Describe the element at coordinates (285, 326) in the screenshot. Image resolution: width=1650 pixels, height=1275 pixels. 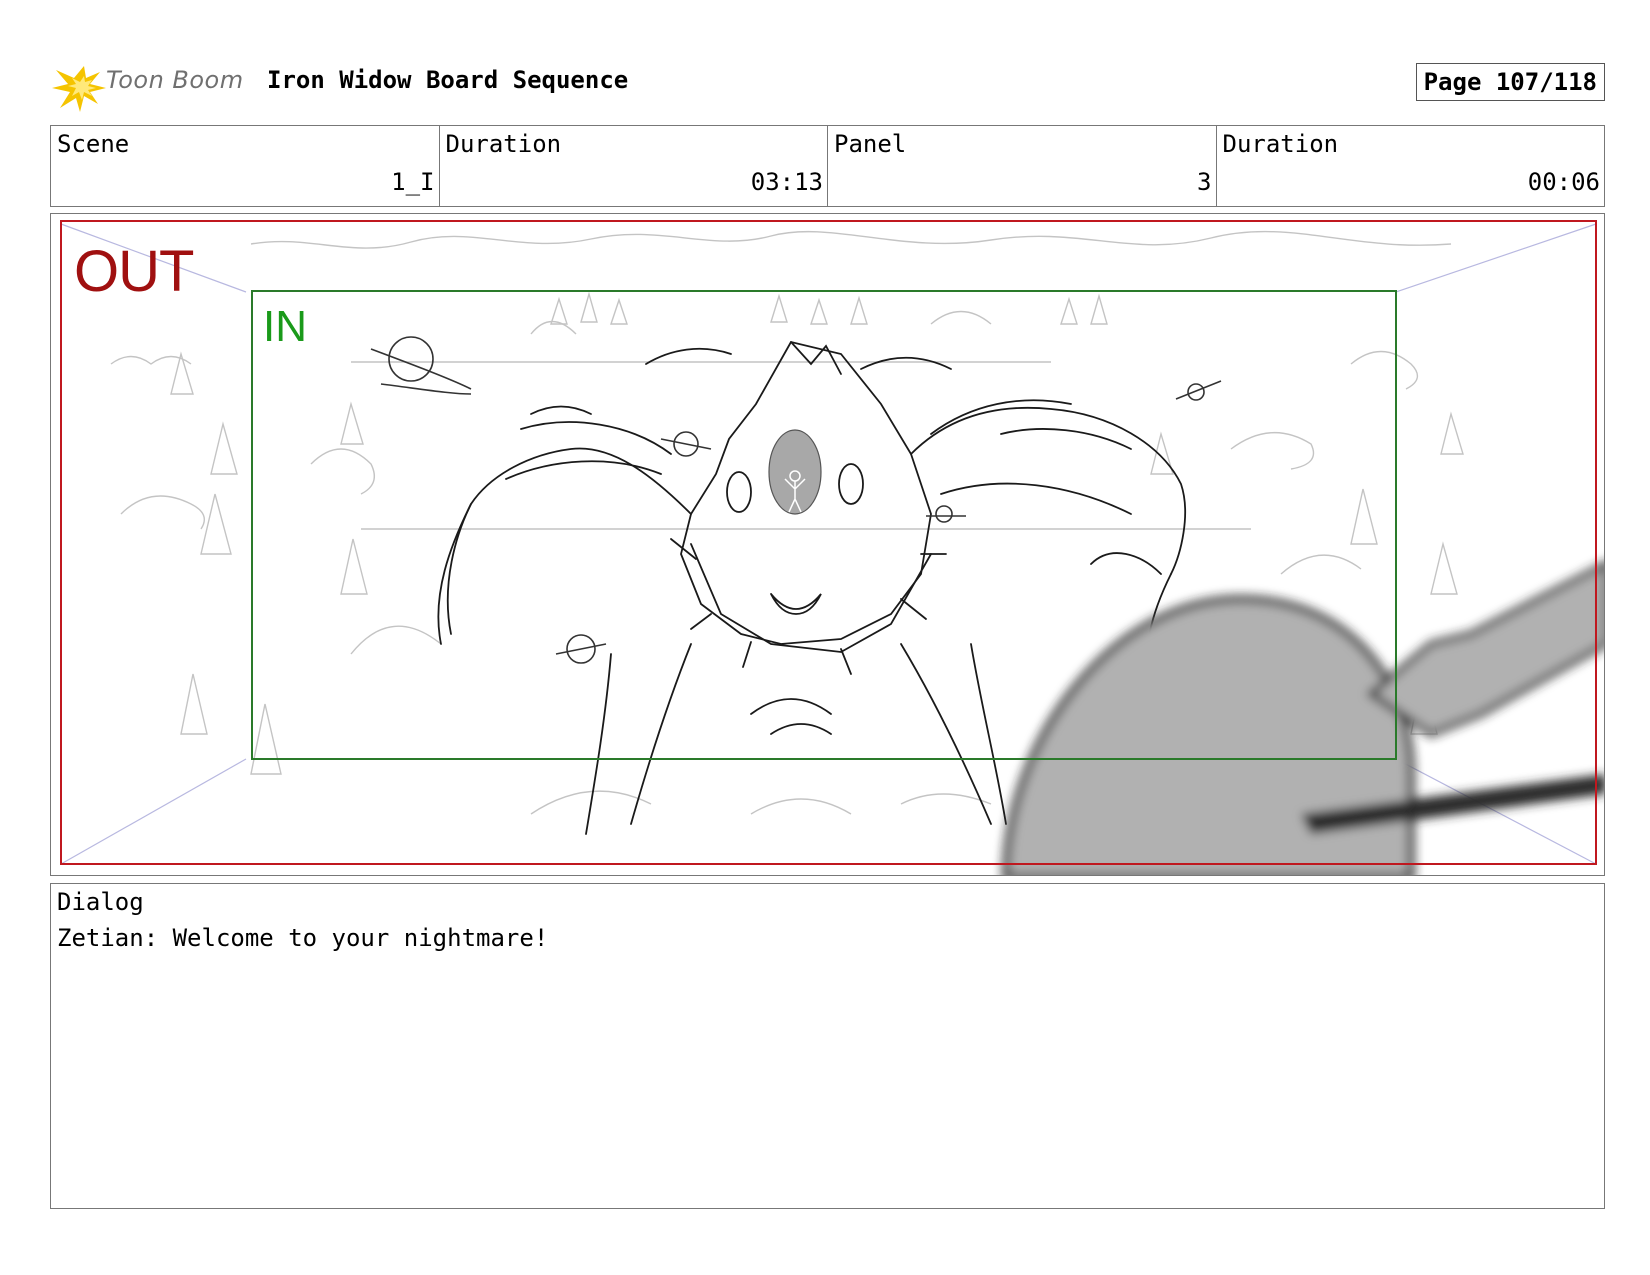
I see `in-frame-label: IN` at that location.